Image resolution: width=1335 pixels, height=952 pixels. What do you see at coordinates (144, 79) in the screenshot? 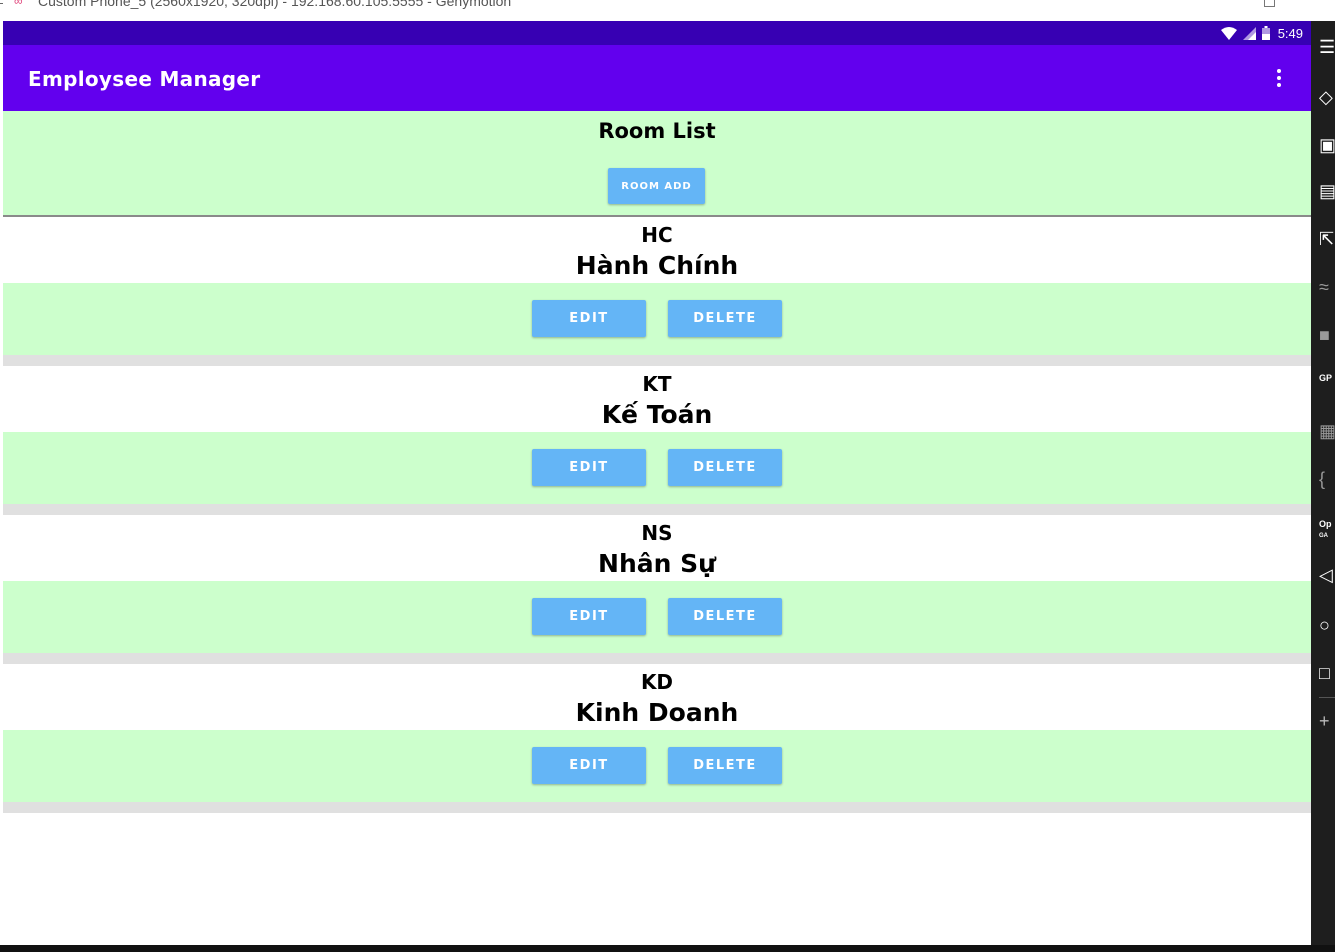
I see `app-title: Employsee Manager` at bounding box center [144, 79].